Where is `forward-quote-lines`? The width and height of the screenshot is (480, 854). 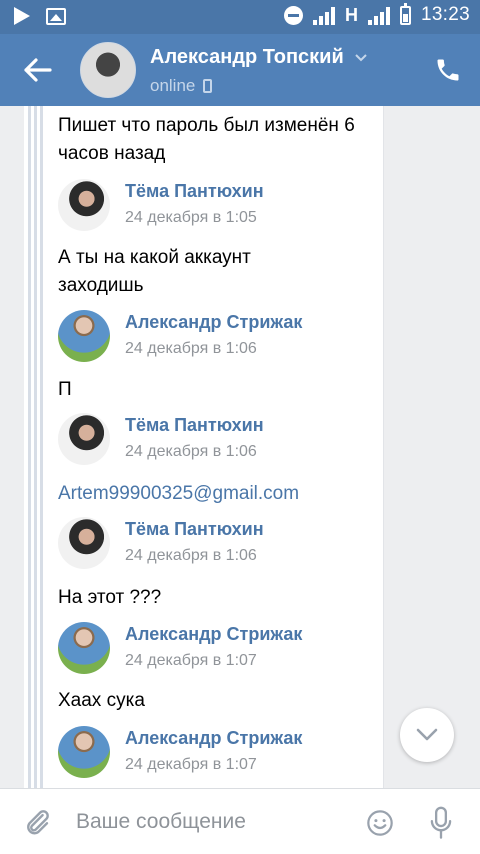 forward-quote-lines is located at coordinates (36, 447).